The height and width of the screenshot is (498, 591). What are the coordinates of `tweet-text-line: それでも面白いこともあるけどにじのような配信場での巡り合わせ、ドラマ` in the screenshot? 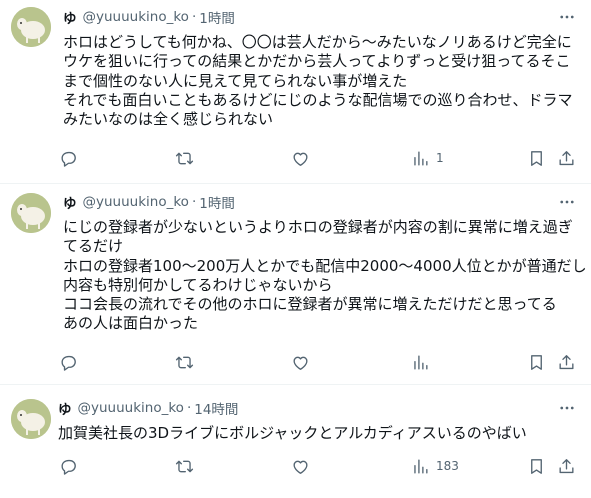 It's located at (318, 99).